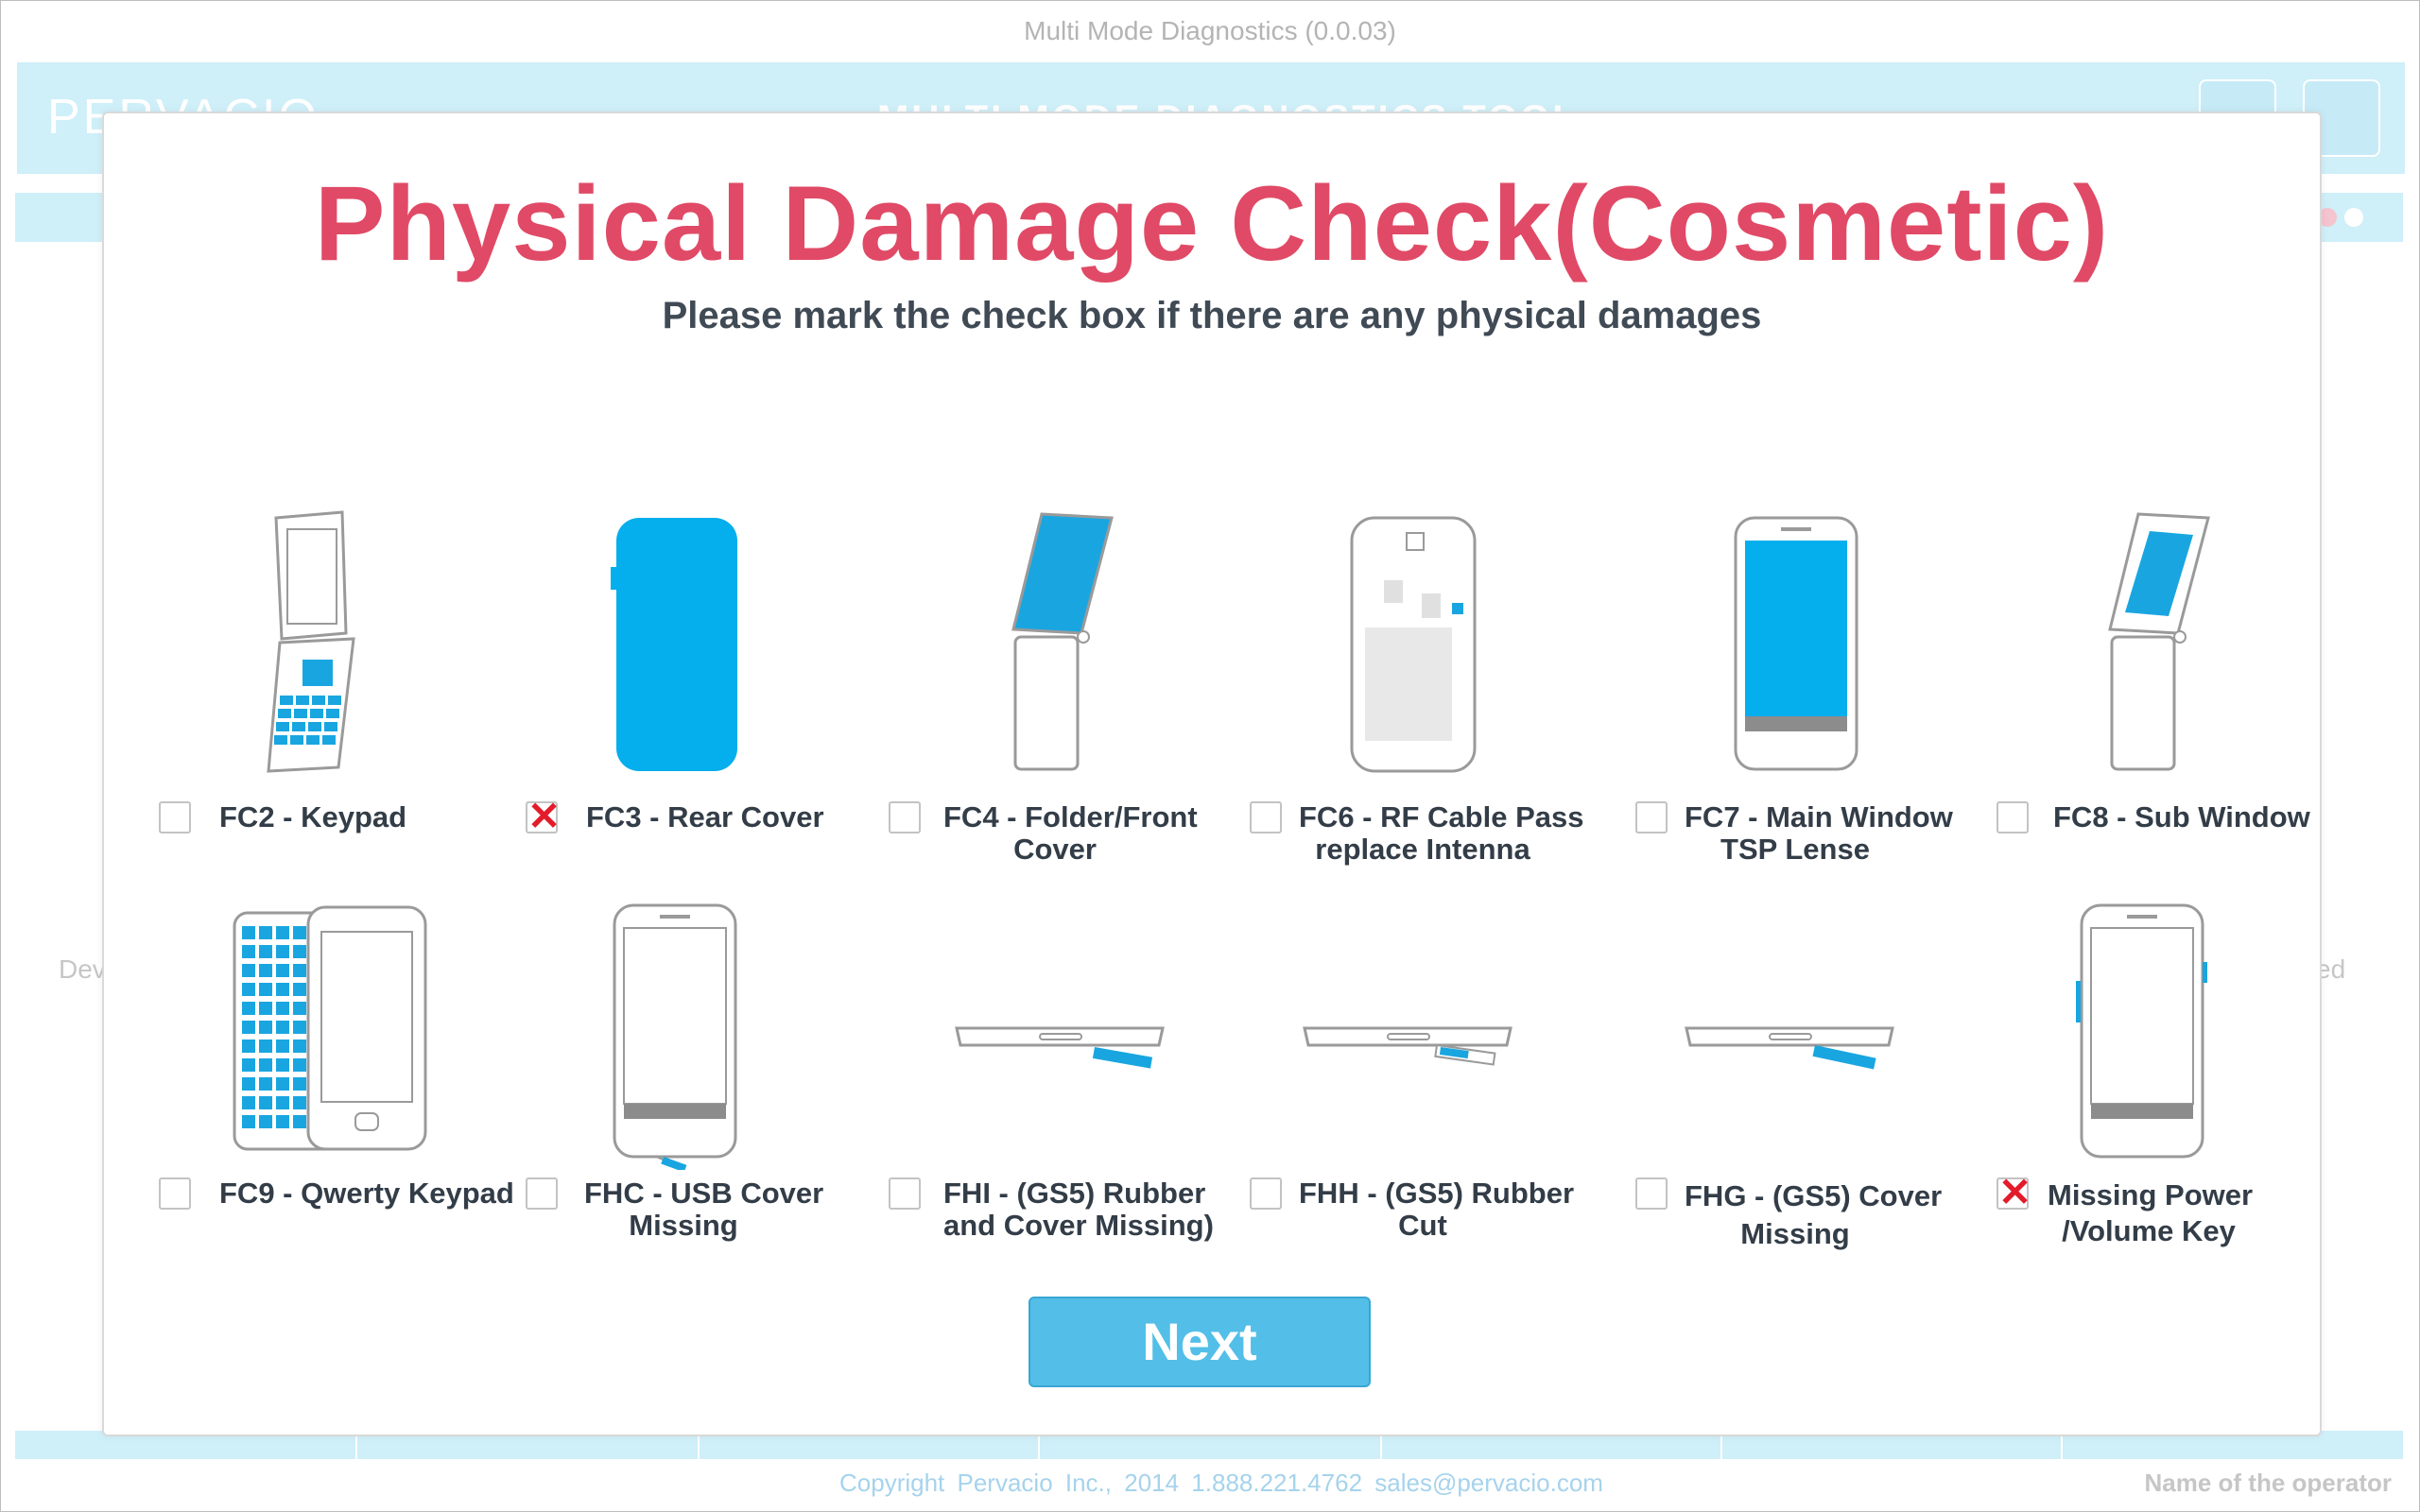 The width and height of the screenshot is (2420, 1512). I want to click on label-fhc: FHC - USB Cover Missing, so click(704, 1209).